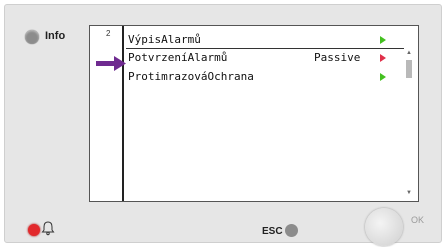  Describe the element at coordinates (266, 40) in the screenshot. I see `menu-header: VýpisAlarmů` at that location.